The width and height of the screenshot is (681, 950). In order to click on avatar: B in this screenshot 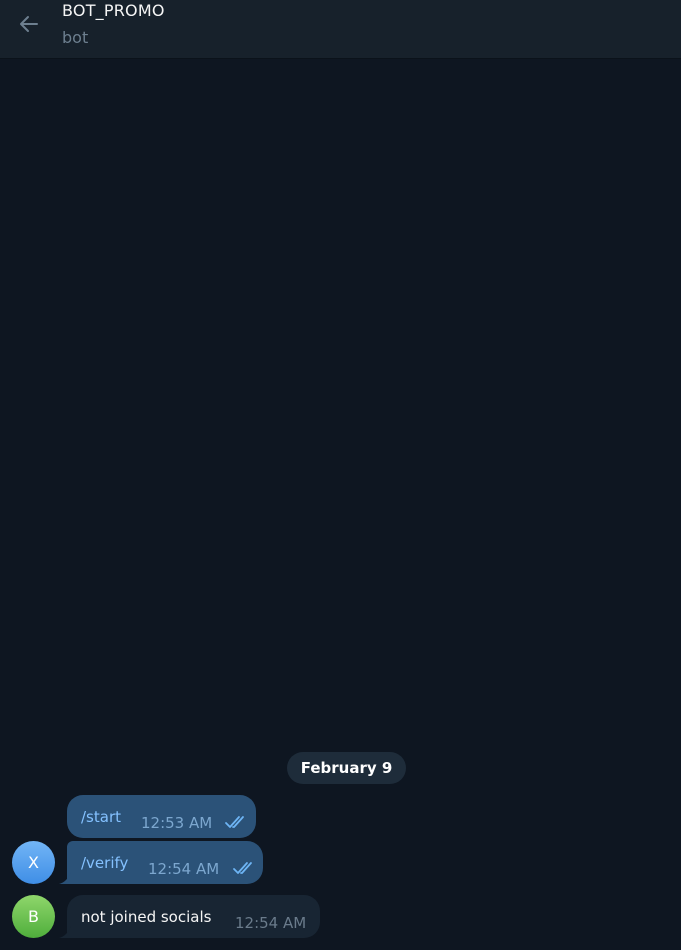, I will do `click(33, 916)`.